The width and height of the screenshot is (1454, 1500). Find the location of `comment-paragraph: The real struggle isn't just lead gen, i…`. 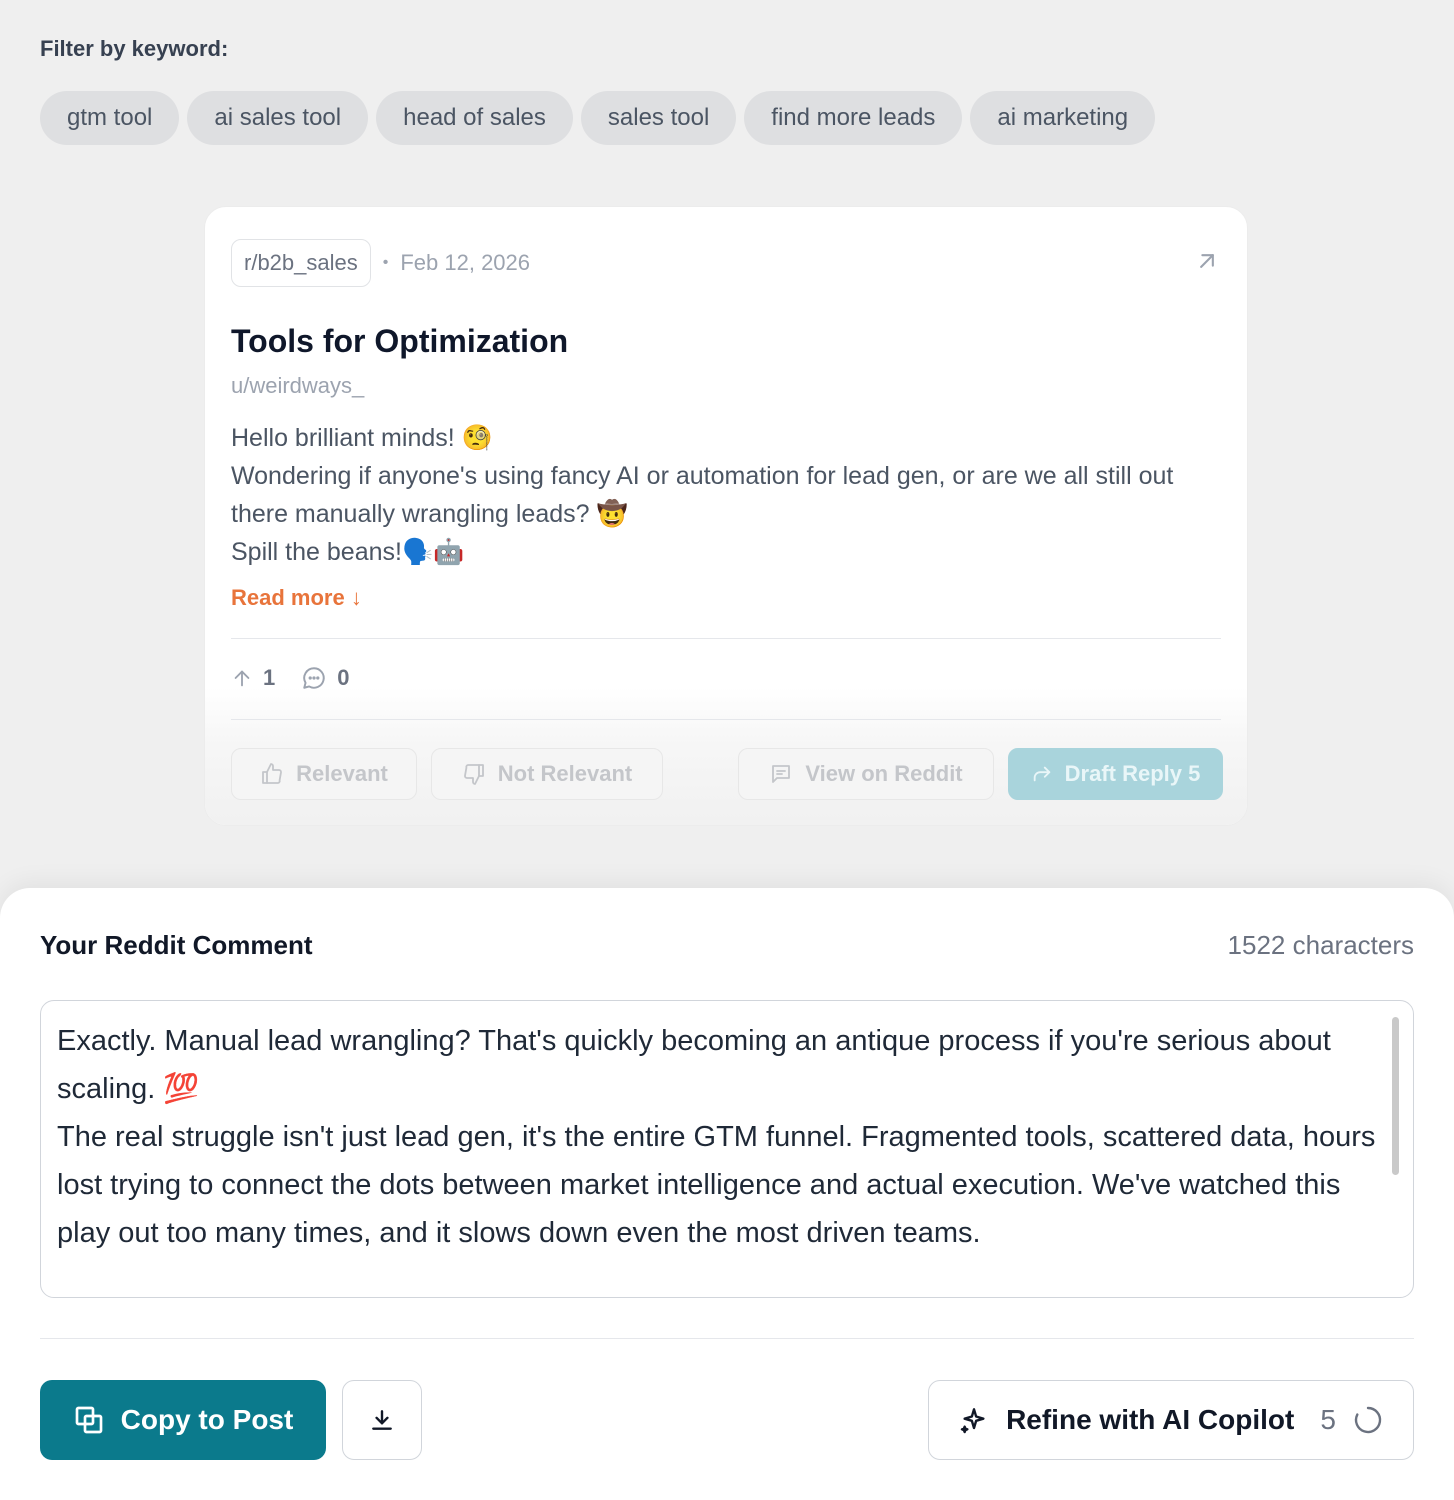

comment-paragraph: The real struggle isn't just lead gen, i… is located at coordinates (716, 1185).